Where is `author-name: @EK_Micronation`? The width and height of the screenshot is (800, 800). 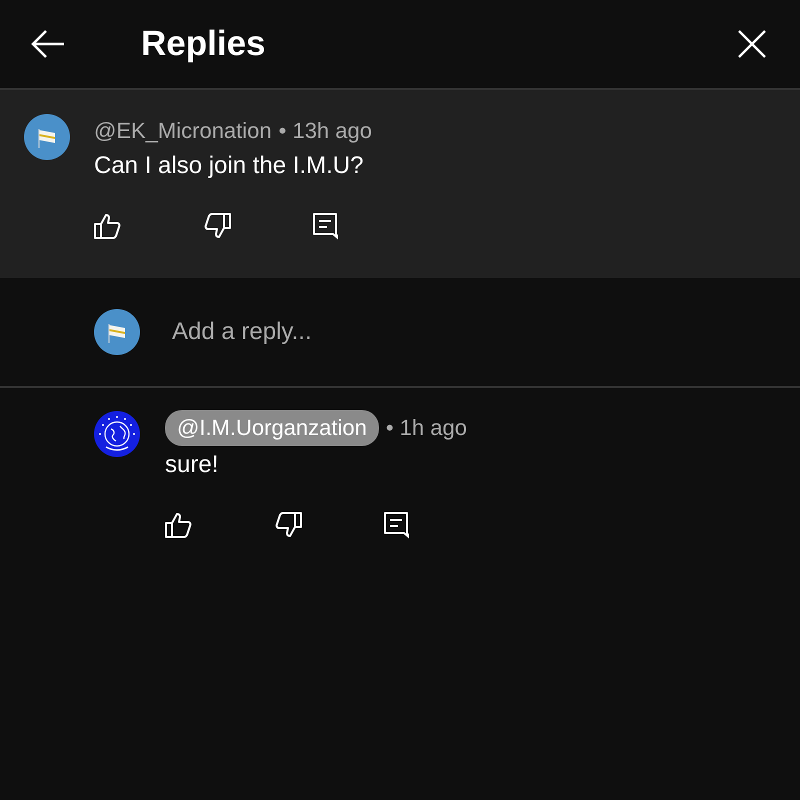 author-name: @EK_Micronation is located at coordinates (183, 131).